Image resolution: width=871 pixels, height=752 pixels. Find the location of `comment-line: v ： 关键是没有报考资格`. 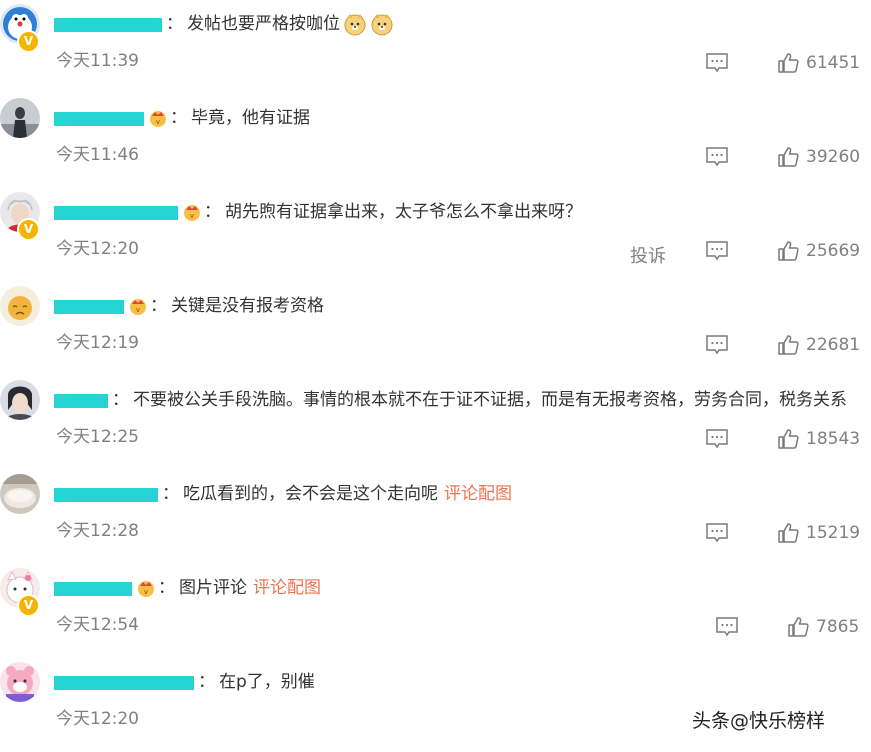

comment-line: v ： 关键是没有报考资格 is located at coordinates (189, 306).